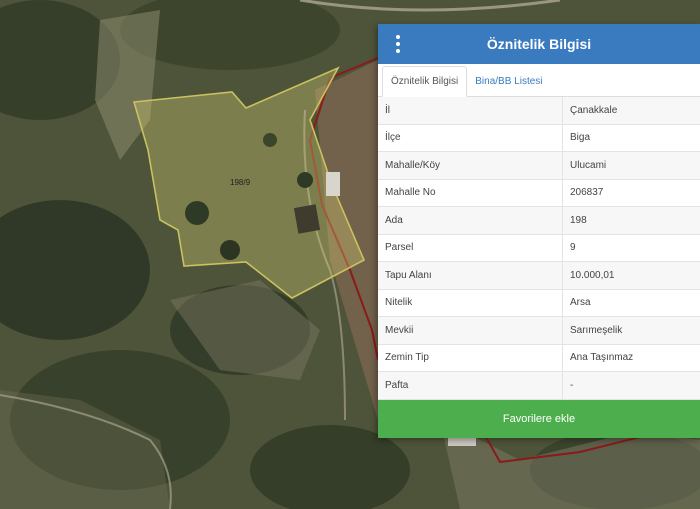 The width and height of the screenshot is (700, 509). Describe the element at coordinates (631, 220) in the screenshot. I see `attribute-value: 198` at that location.